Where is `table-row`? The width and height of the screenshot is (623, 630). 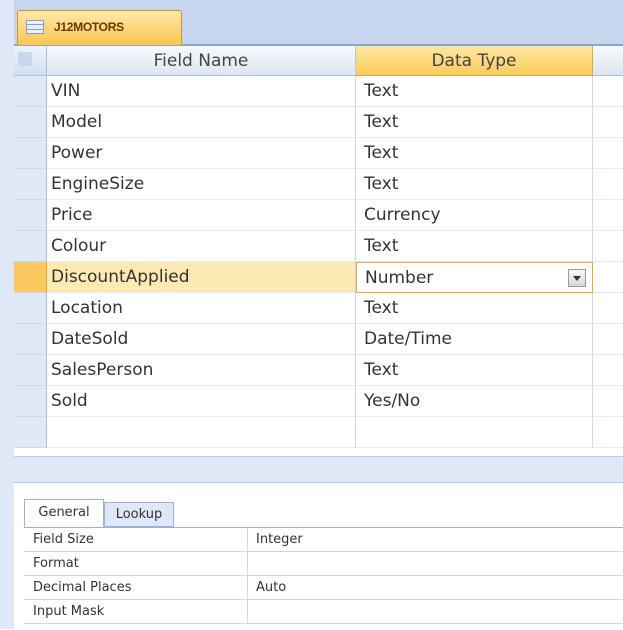 table-row is located at coordinates (318, 432).